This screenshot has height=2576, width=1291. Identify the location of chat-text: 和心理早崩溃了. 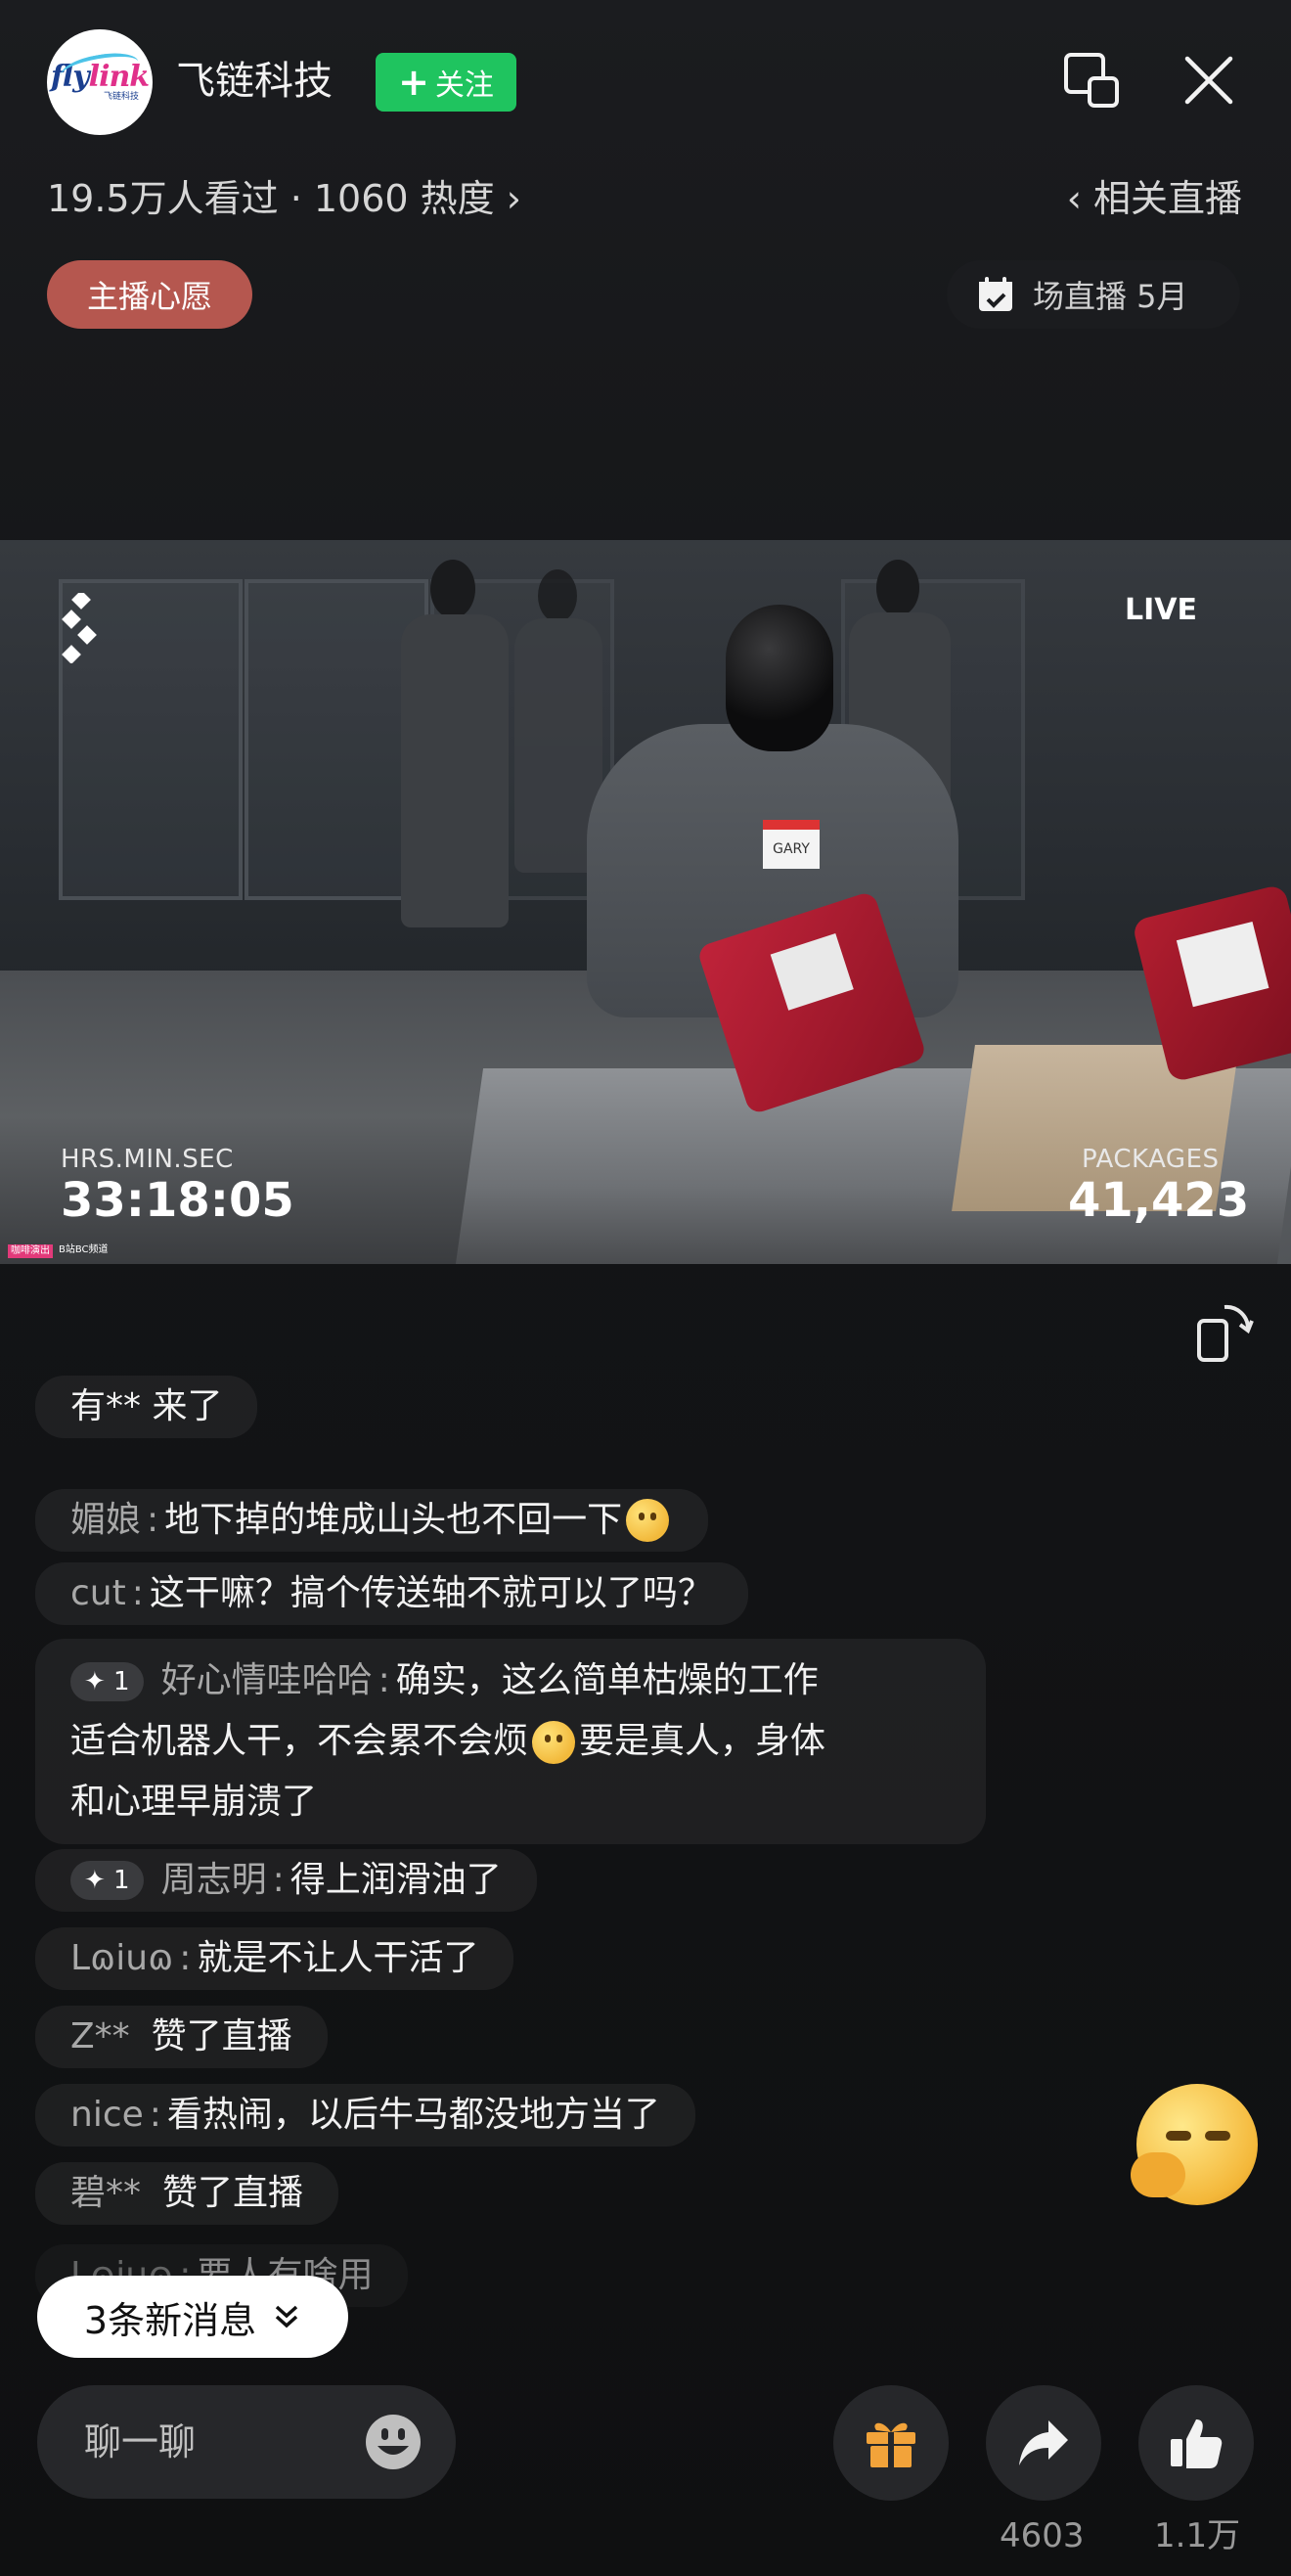
(194, 1802).